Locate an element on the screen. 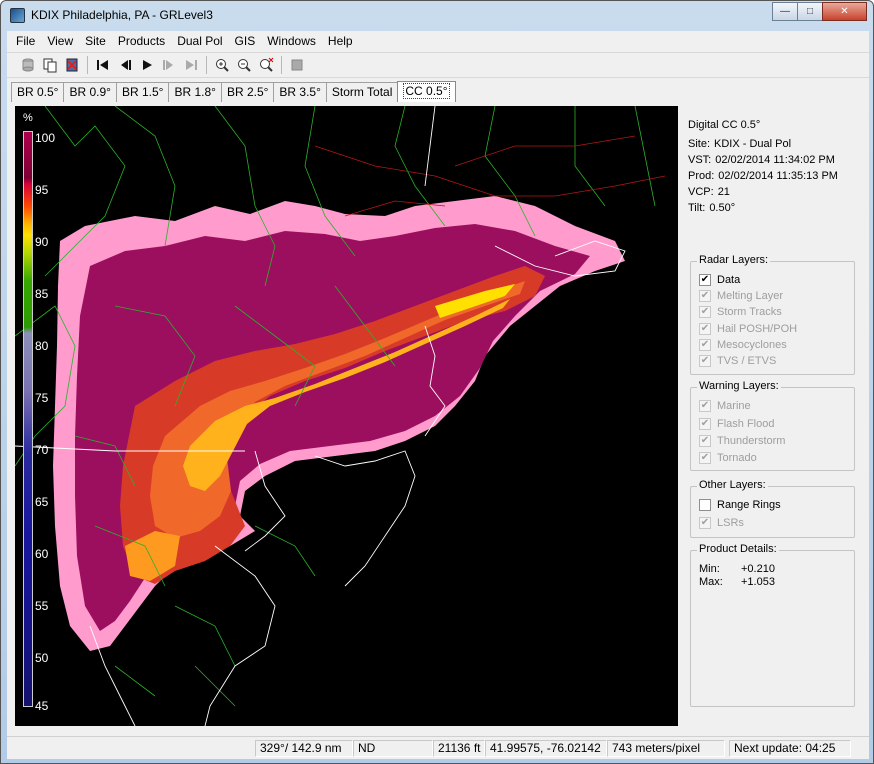 The image size is (874, 764). checkbox-label: Storm Tracks is located at coordinates (749, 312).